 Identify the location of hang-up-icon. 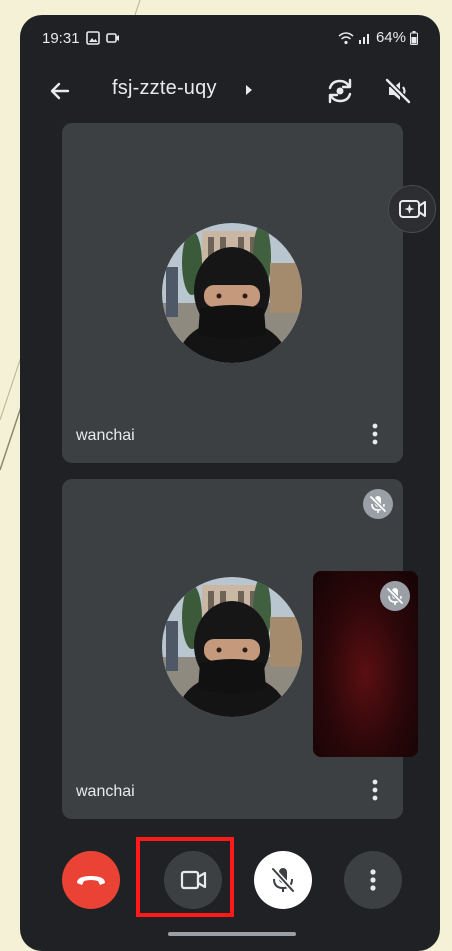
(91, 880).